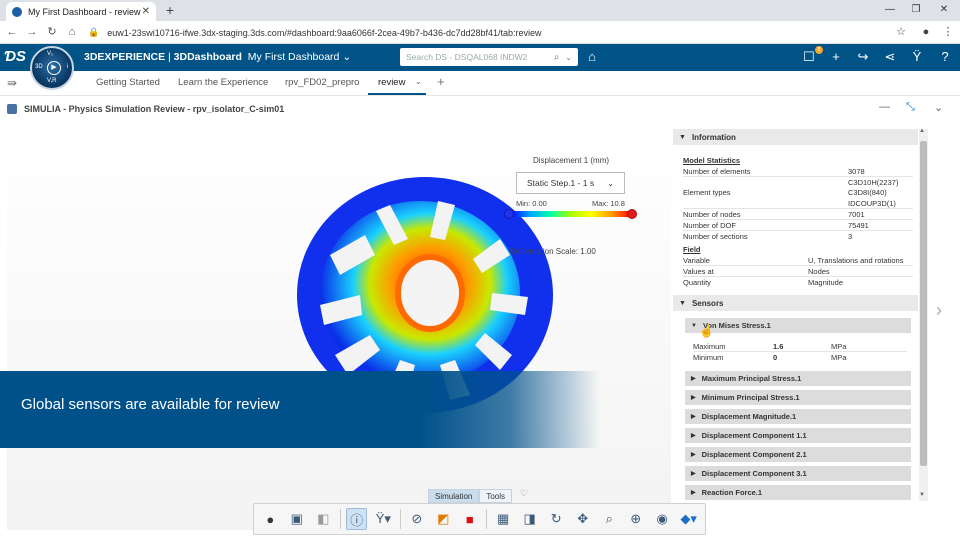  Describe the element at coordinates (938, 107) in the screenshot. I see `widget-menu-chevron-icon: ⌄` at that location.